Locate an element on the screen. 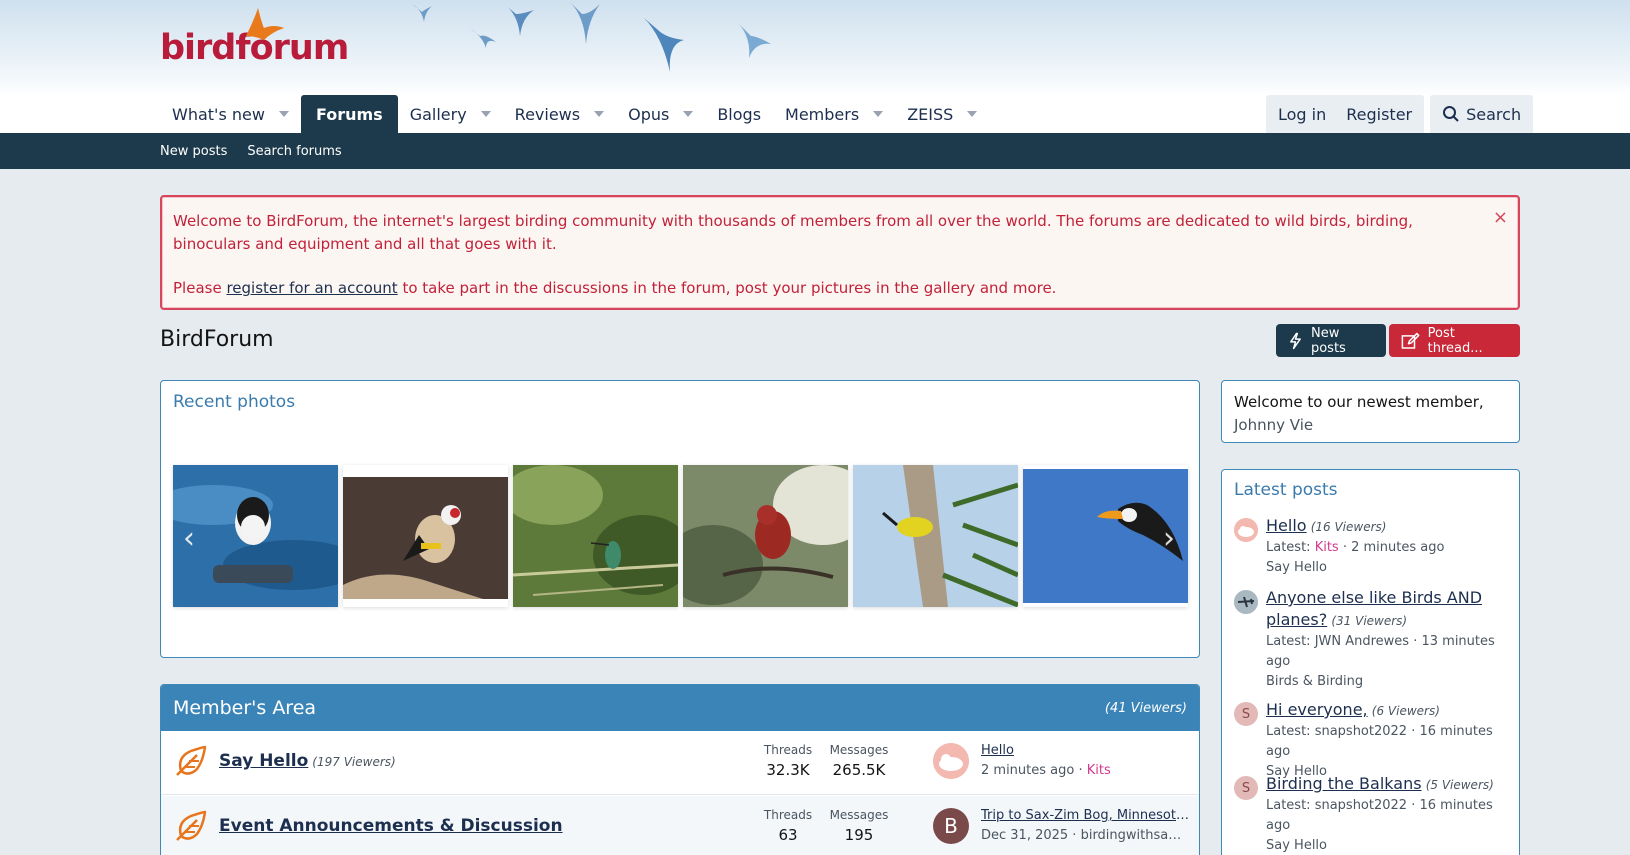  messages-count: 265.5K is located at coordinates (859, 770).